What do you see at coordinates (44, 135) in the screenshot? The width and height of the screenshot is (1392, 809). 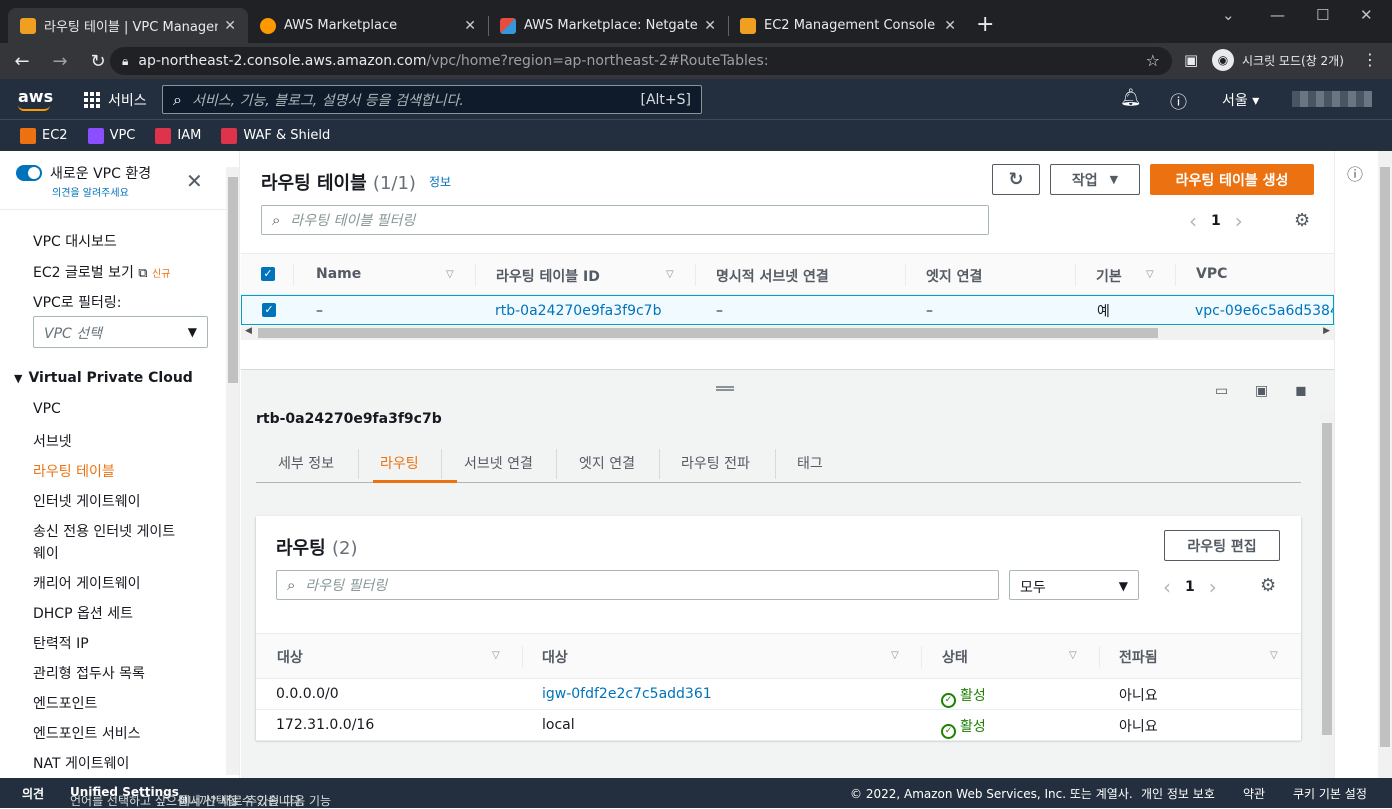 I see `favorite-ec2: EC2` at bounding box center [44, 135].